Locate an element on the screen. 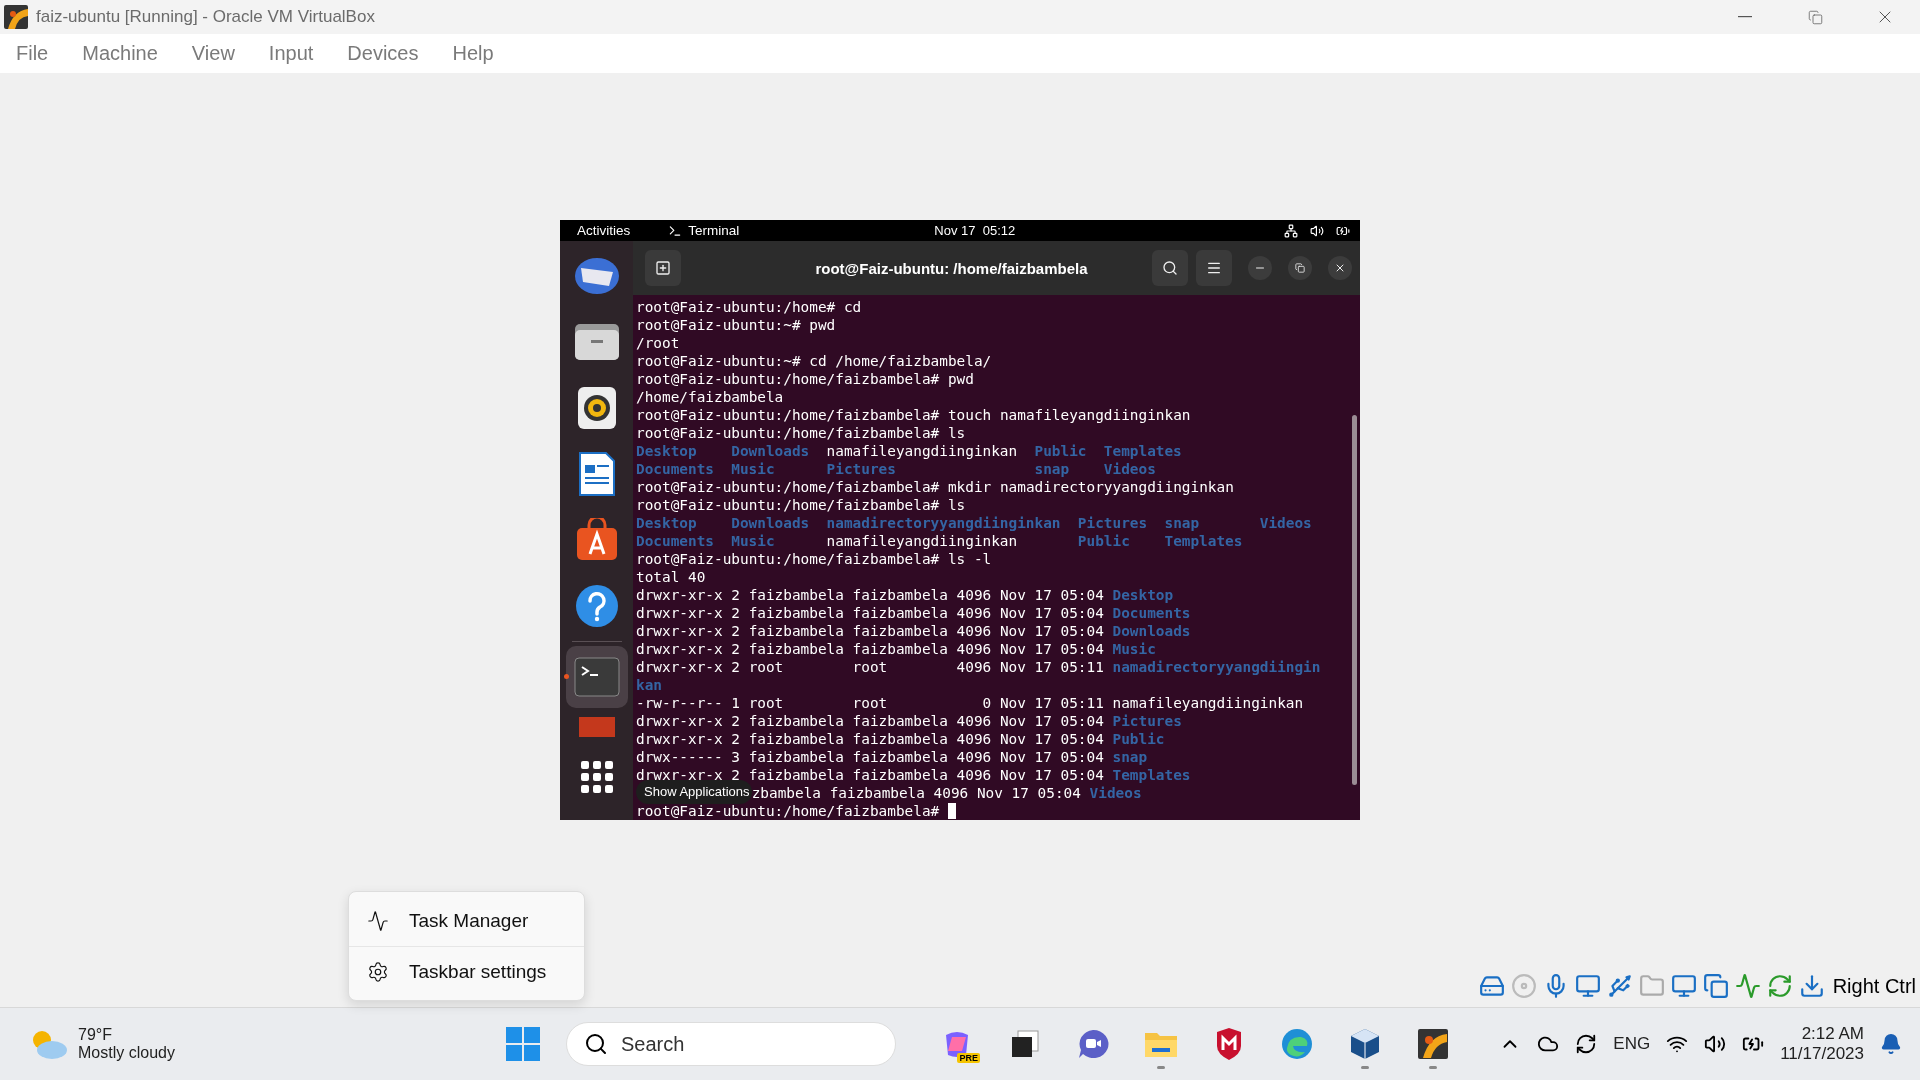 This screenshot has width=1920, height=1080. terminal-text: drwxr-xr-x 2 root root 4096 Nov 17 05:11 is located at coordinates (870, 667).